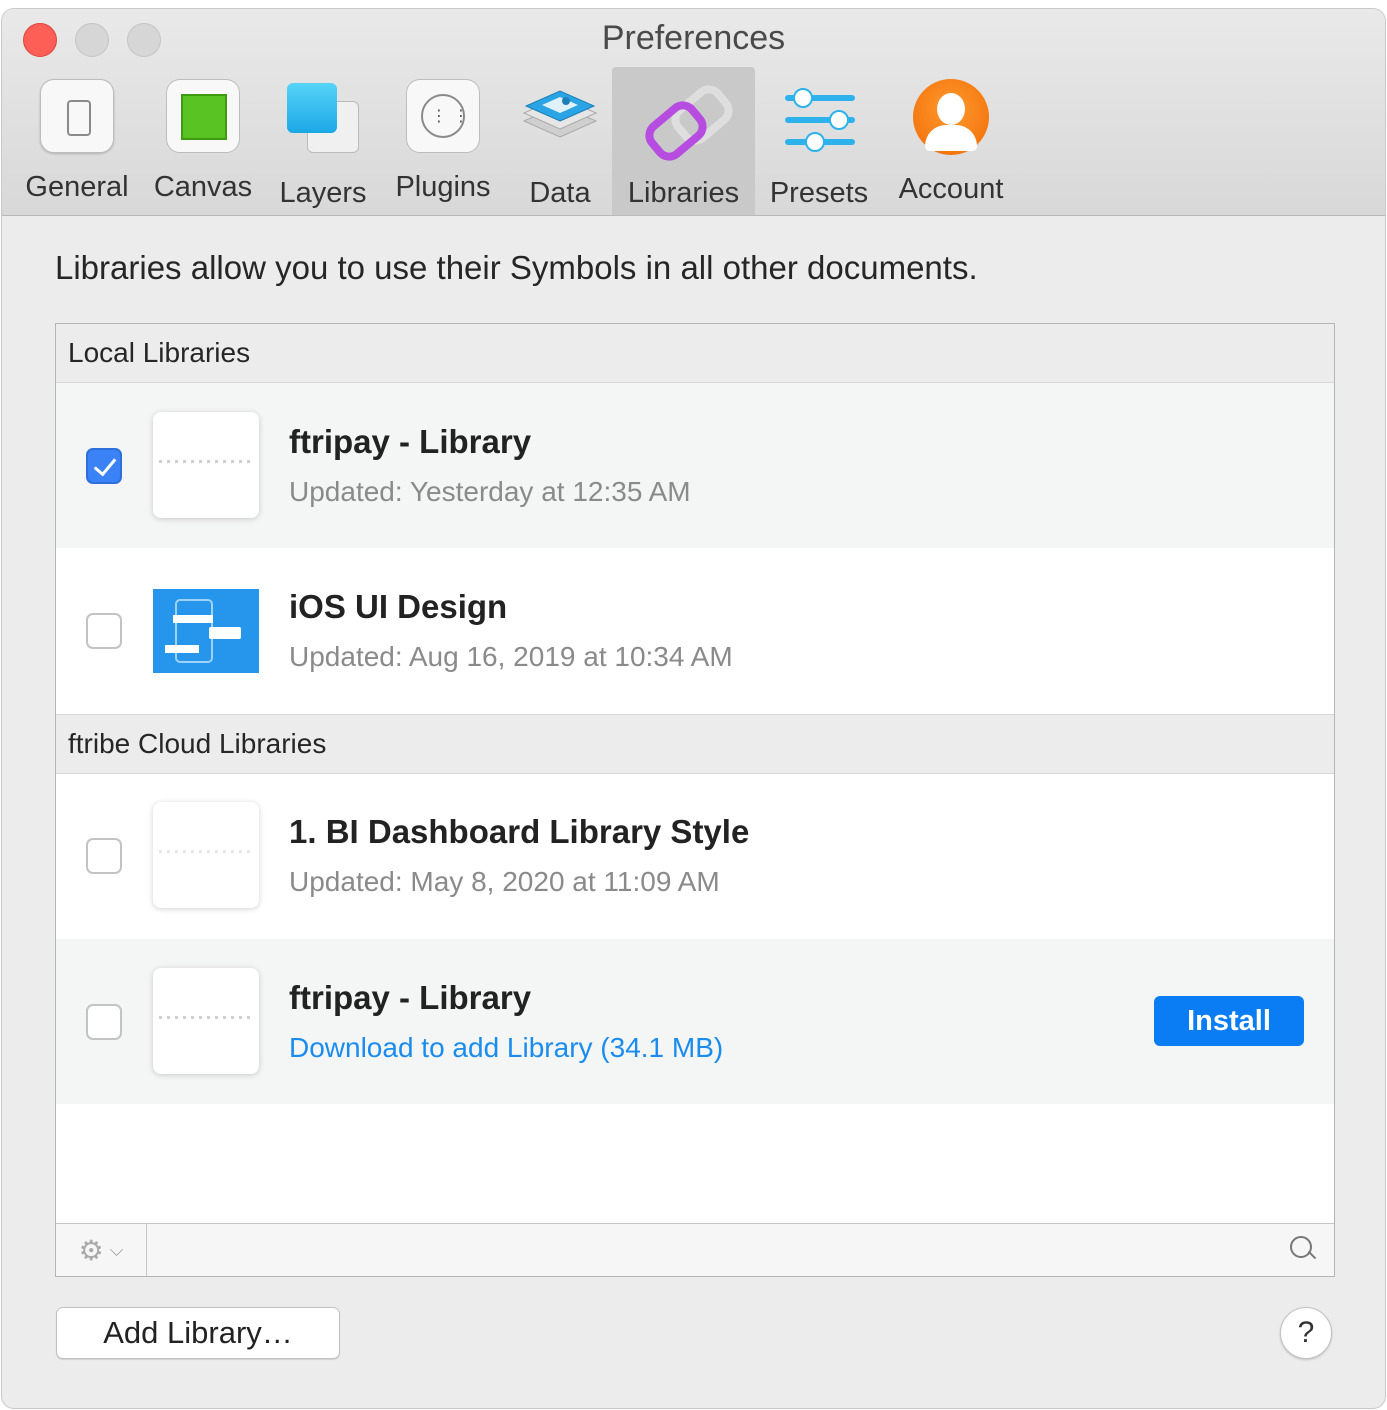 The width and height of the screenshot is (1387, 1410). Describe the element at coordinates (688, 123) in the screenshot. I see `link-icon` at that location.